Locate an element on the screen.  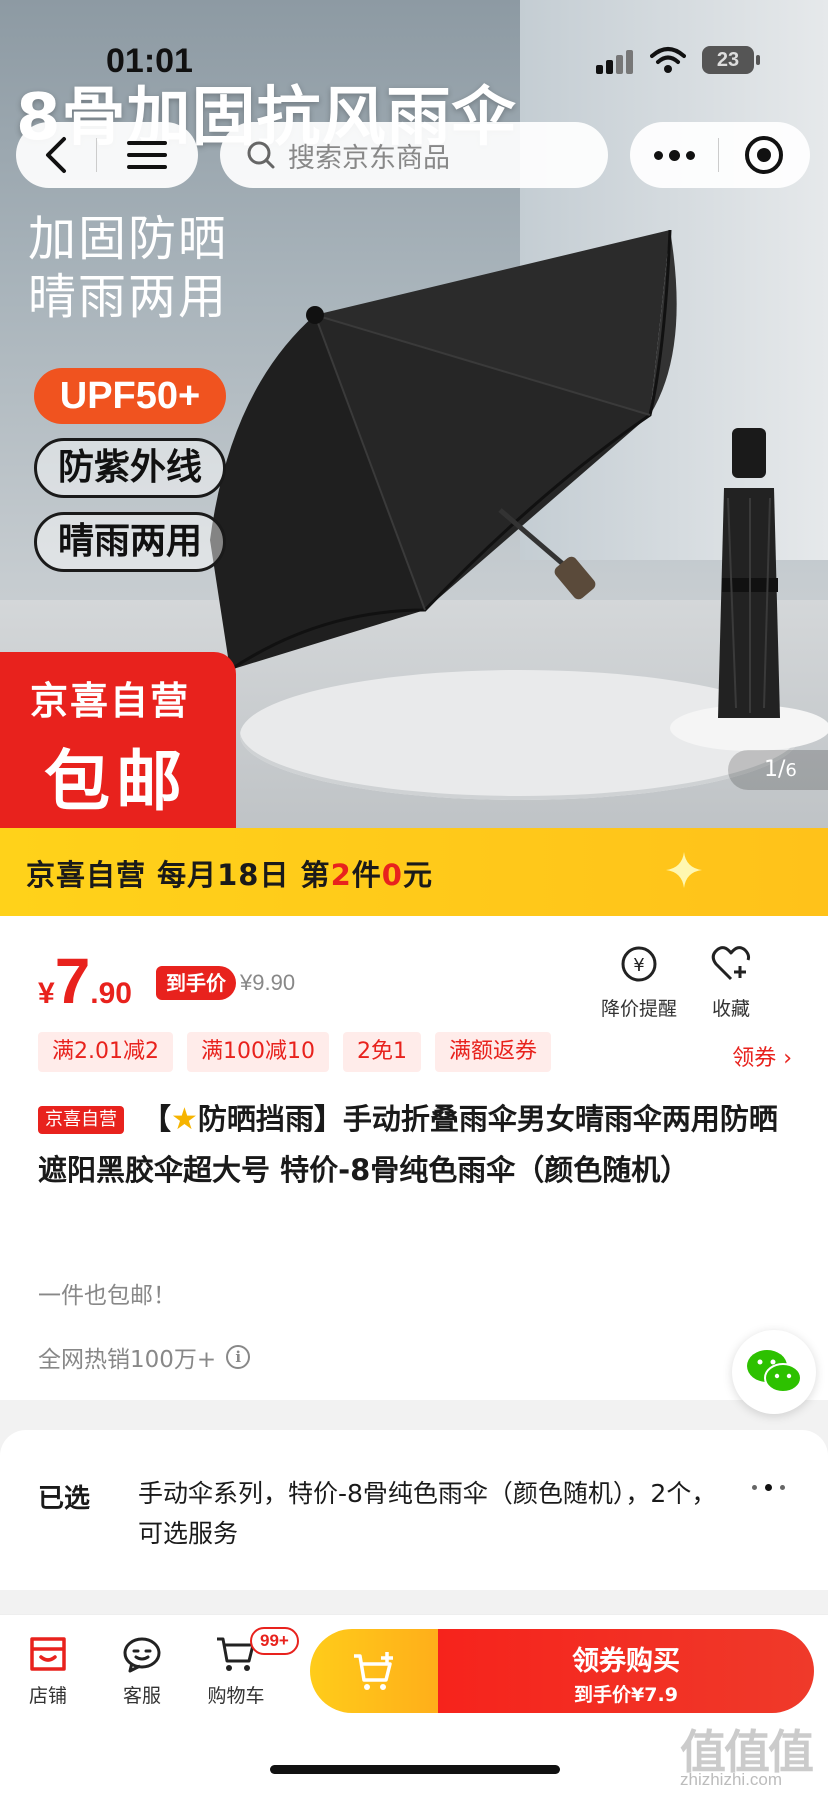
final-price-badge: 到手价 is located at coordinates (196, 983).